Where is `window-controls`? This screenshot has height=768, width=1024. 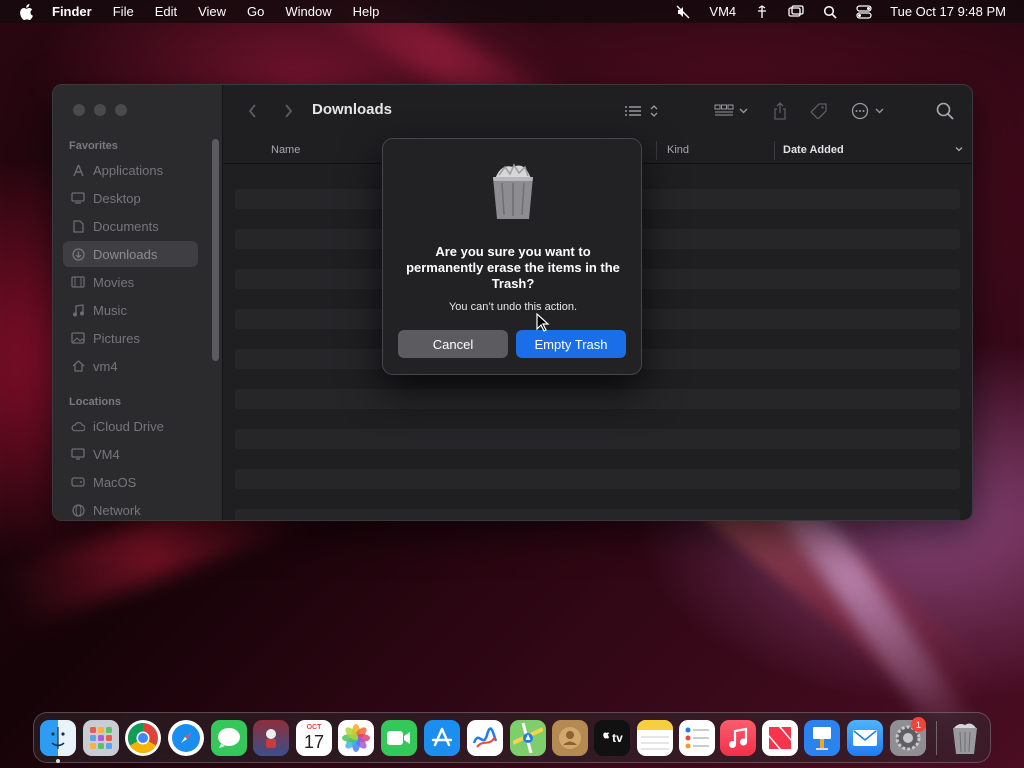
window-controls is located at coordinates (100, 110).